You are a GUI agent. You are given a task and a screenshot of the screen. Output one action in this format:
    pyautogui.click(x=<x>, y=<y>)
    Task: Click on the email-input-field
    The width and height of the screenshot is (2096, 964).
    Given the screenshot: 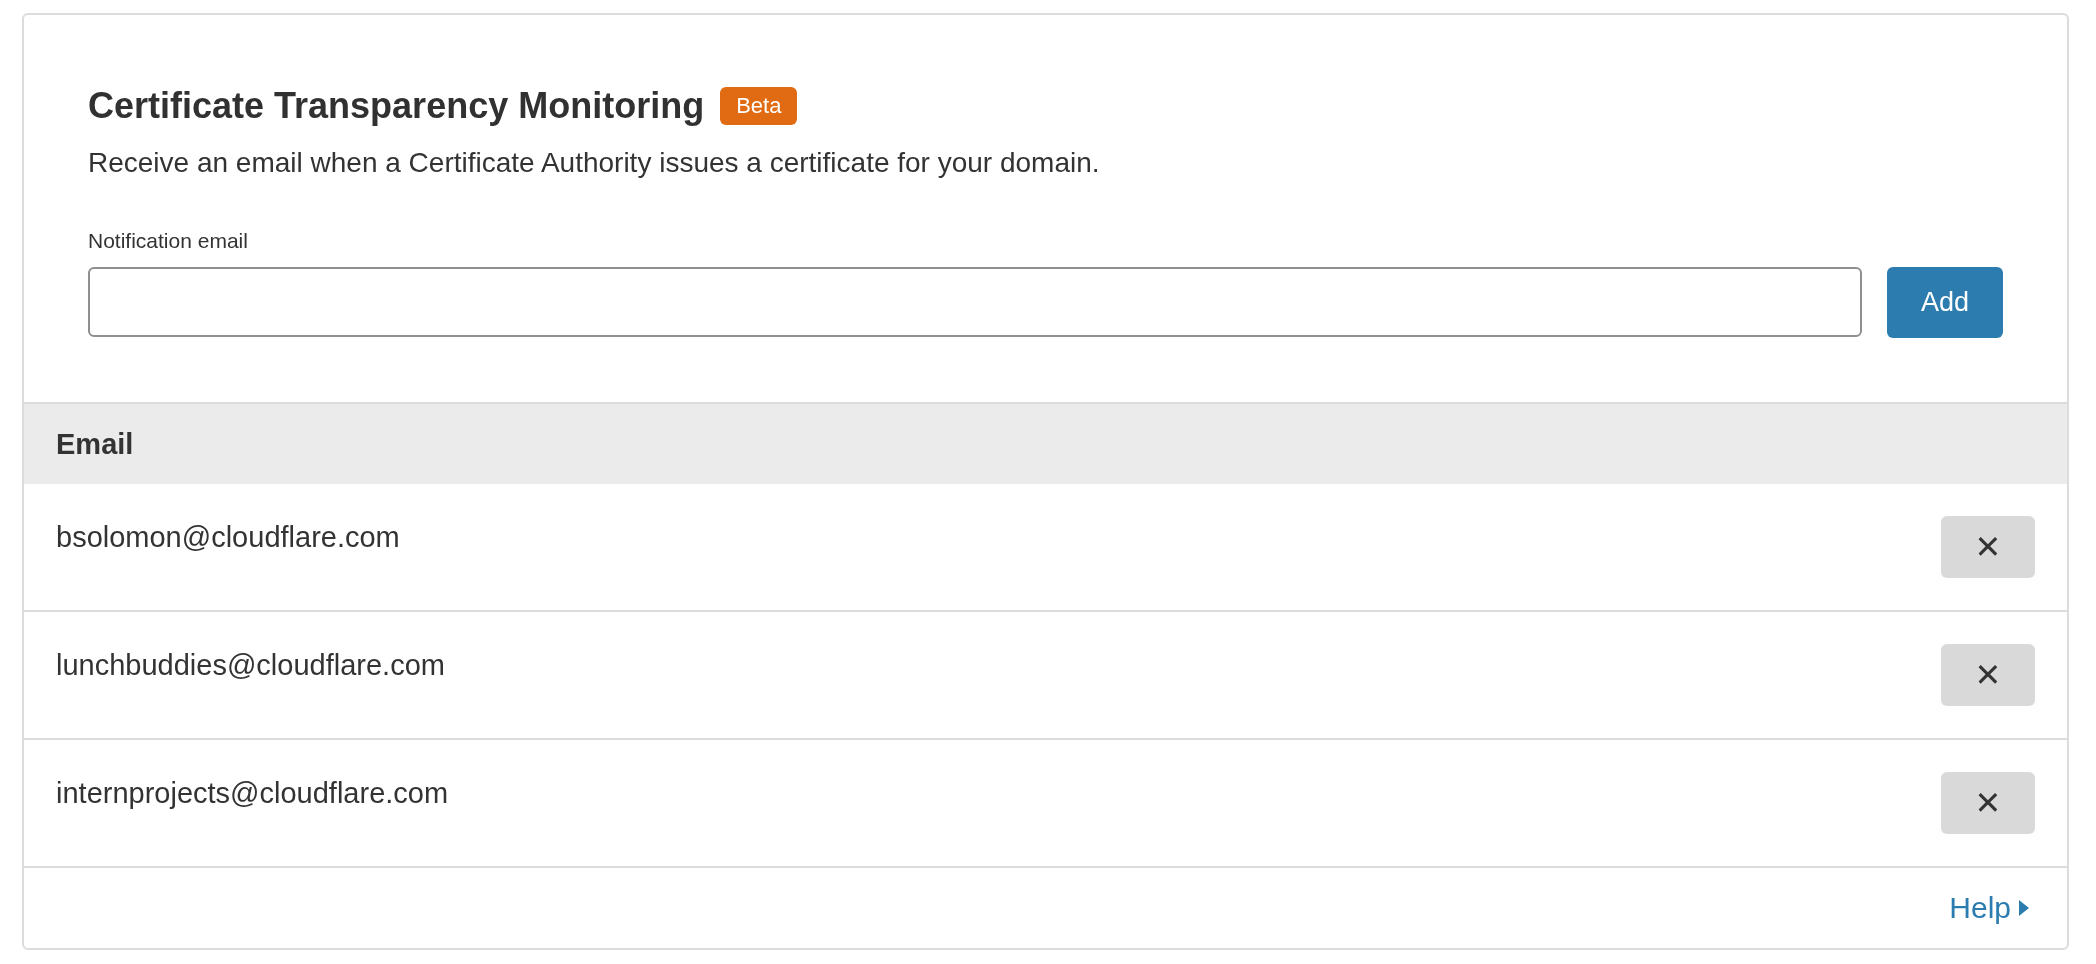 What is the action you would take?
    pyautogui.click(x=975, y=302)
    